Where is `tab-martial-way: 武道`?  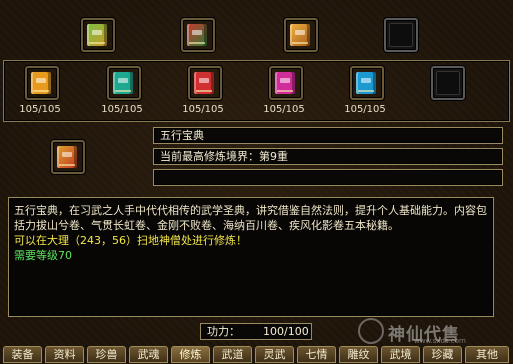
tab-martial-way: 武道 is located at coordinates (232, 354).